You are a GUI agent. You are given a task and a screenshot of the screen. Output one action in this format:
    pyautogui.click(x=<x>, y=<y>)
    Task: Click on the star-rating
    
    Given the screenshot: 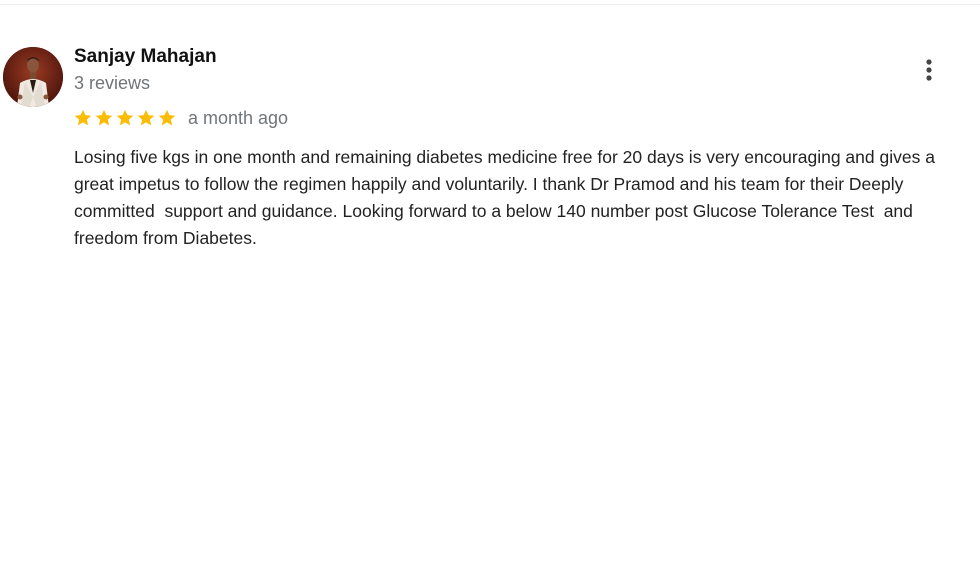 What is the action you would take?
    pyautogui.click(x=125, y=118)
    